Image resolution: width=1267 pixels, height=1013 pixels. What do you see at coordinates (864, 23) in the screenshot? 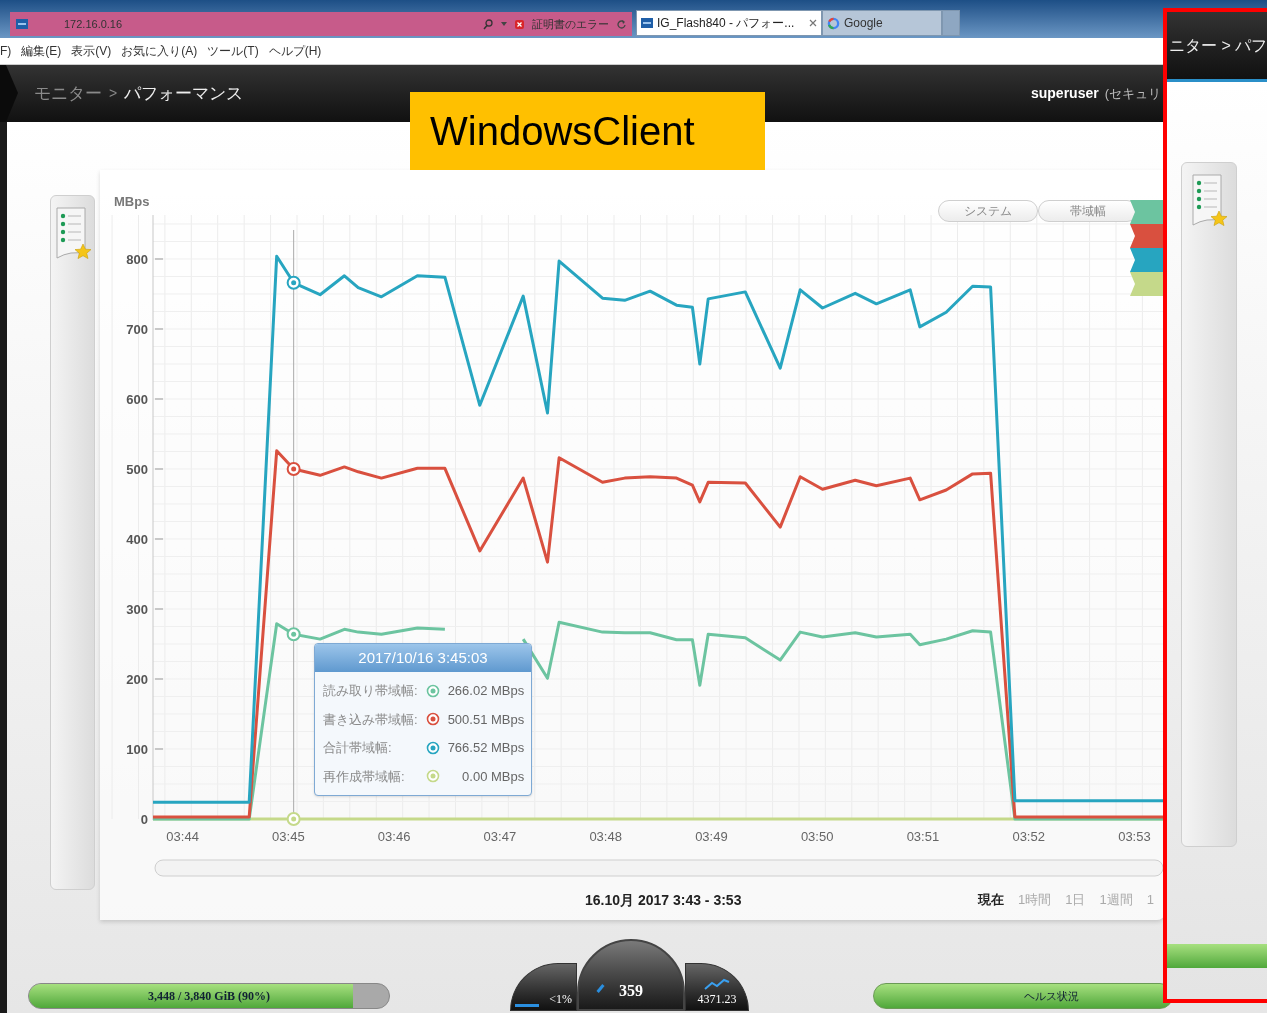
I see `tab-title: Google` at bounding box center [864, 23].